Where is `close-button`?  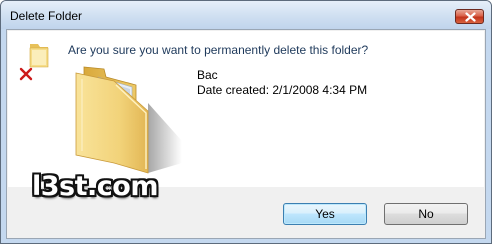 close-button is located at coordinates (469, 16).